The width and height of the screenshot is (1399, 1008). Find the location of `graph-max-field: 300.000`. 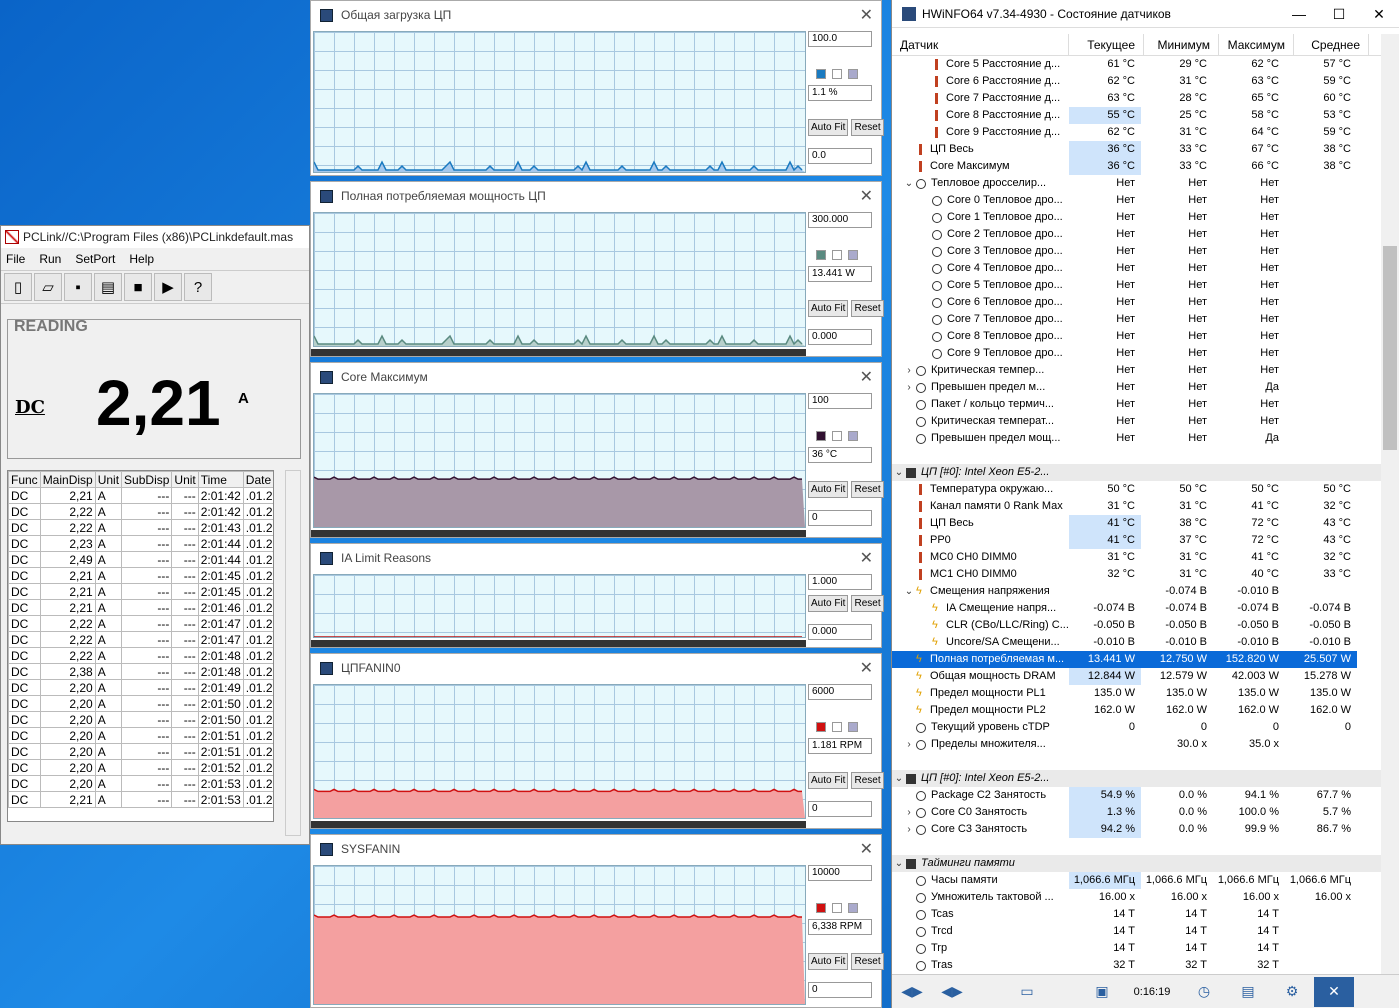

graph-max-field: 300.000 is located at coordinates (840, 220).